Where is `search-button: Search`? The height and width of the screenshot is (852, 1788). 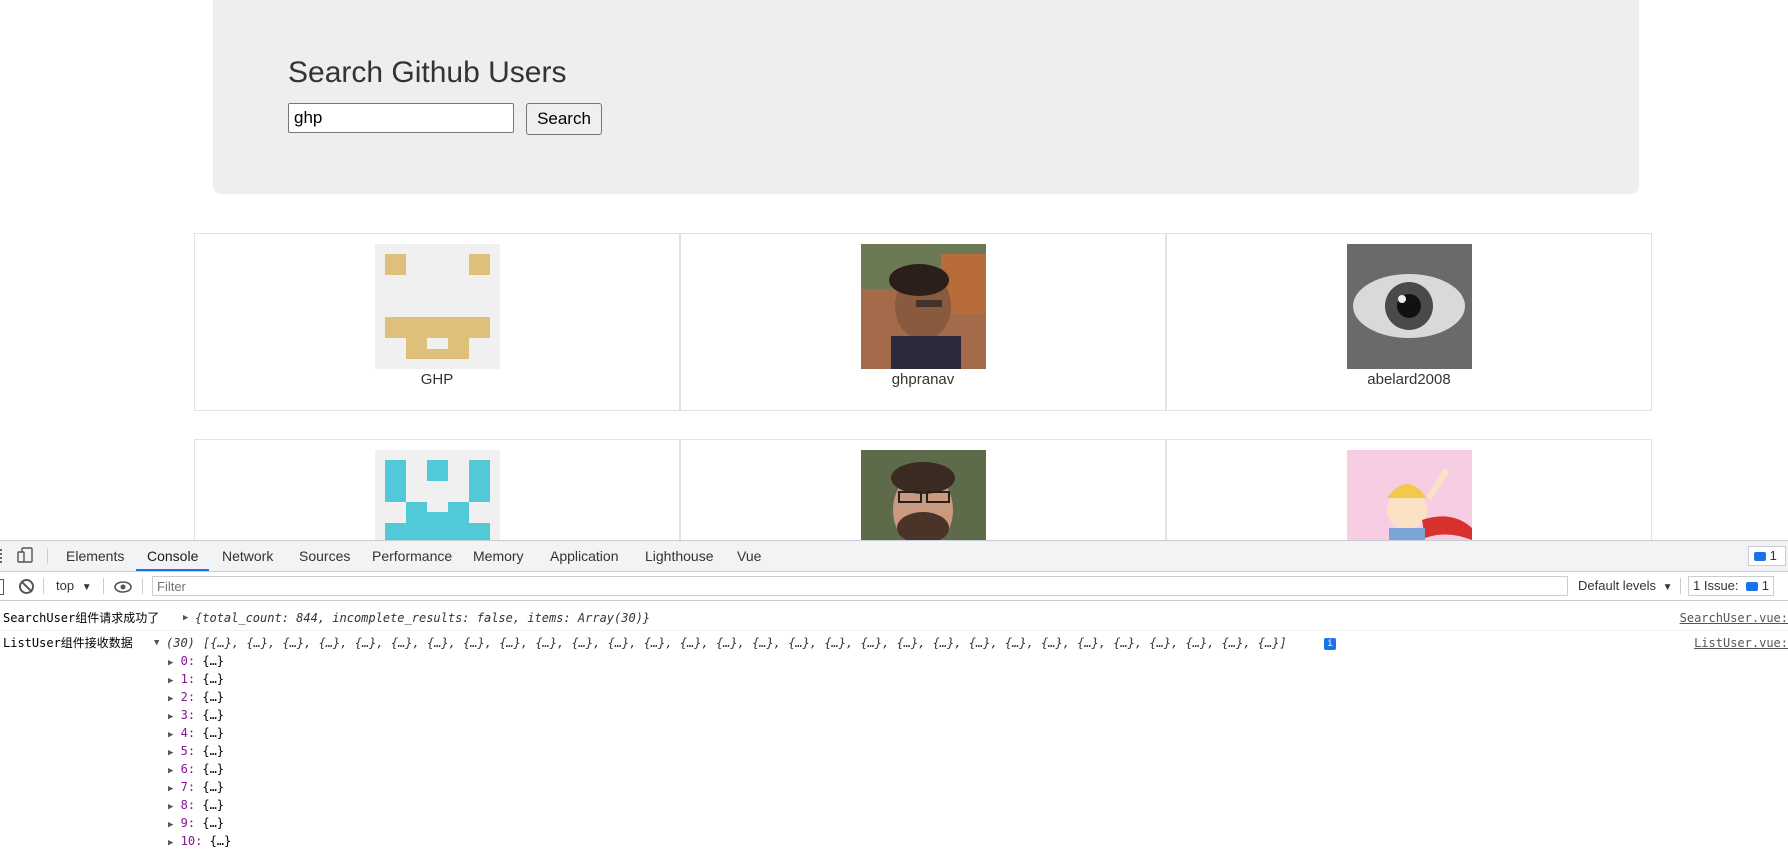
search-button: Search is located at coordinates (564, 119).